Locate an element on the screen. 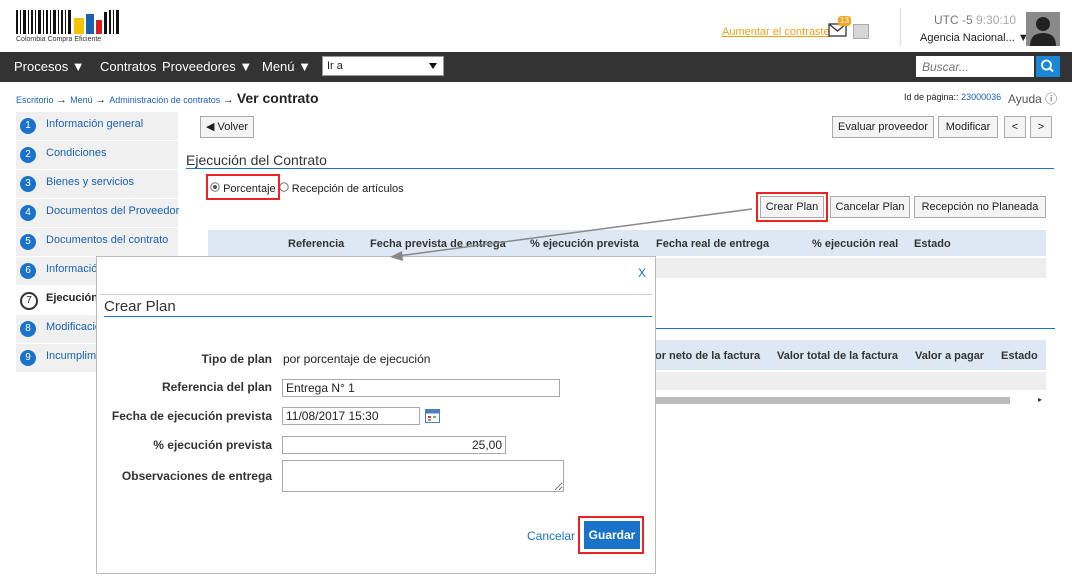  step-condiciones: 2 Condiciones is located at coordinates (97, 155).